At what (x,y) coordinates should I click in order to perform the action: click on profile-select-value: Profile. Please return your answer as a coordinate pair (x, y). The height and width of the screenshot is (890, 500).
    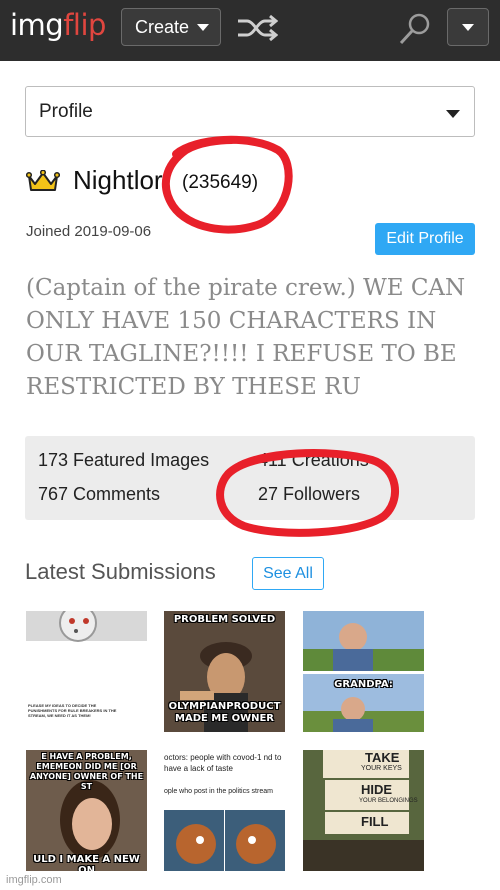
    Looking at the image, I should click on (66, 111).